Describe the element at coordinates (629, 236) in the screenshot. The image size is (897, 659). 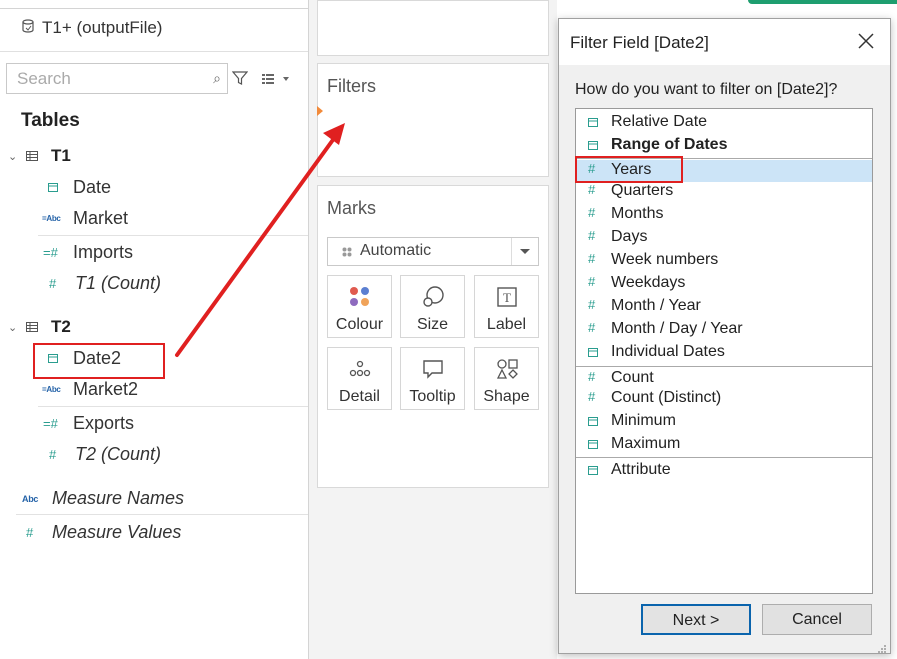
I see `option-label: Days` at that location.